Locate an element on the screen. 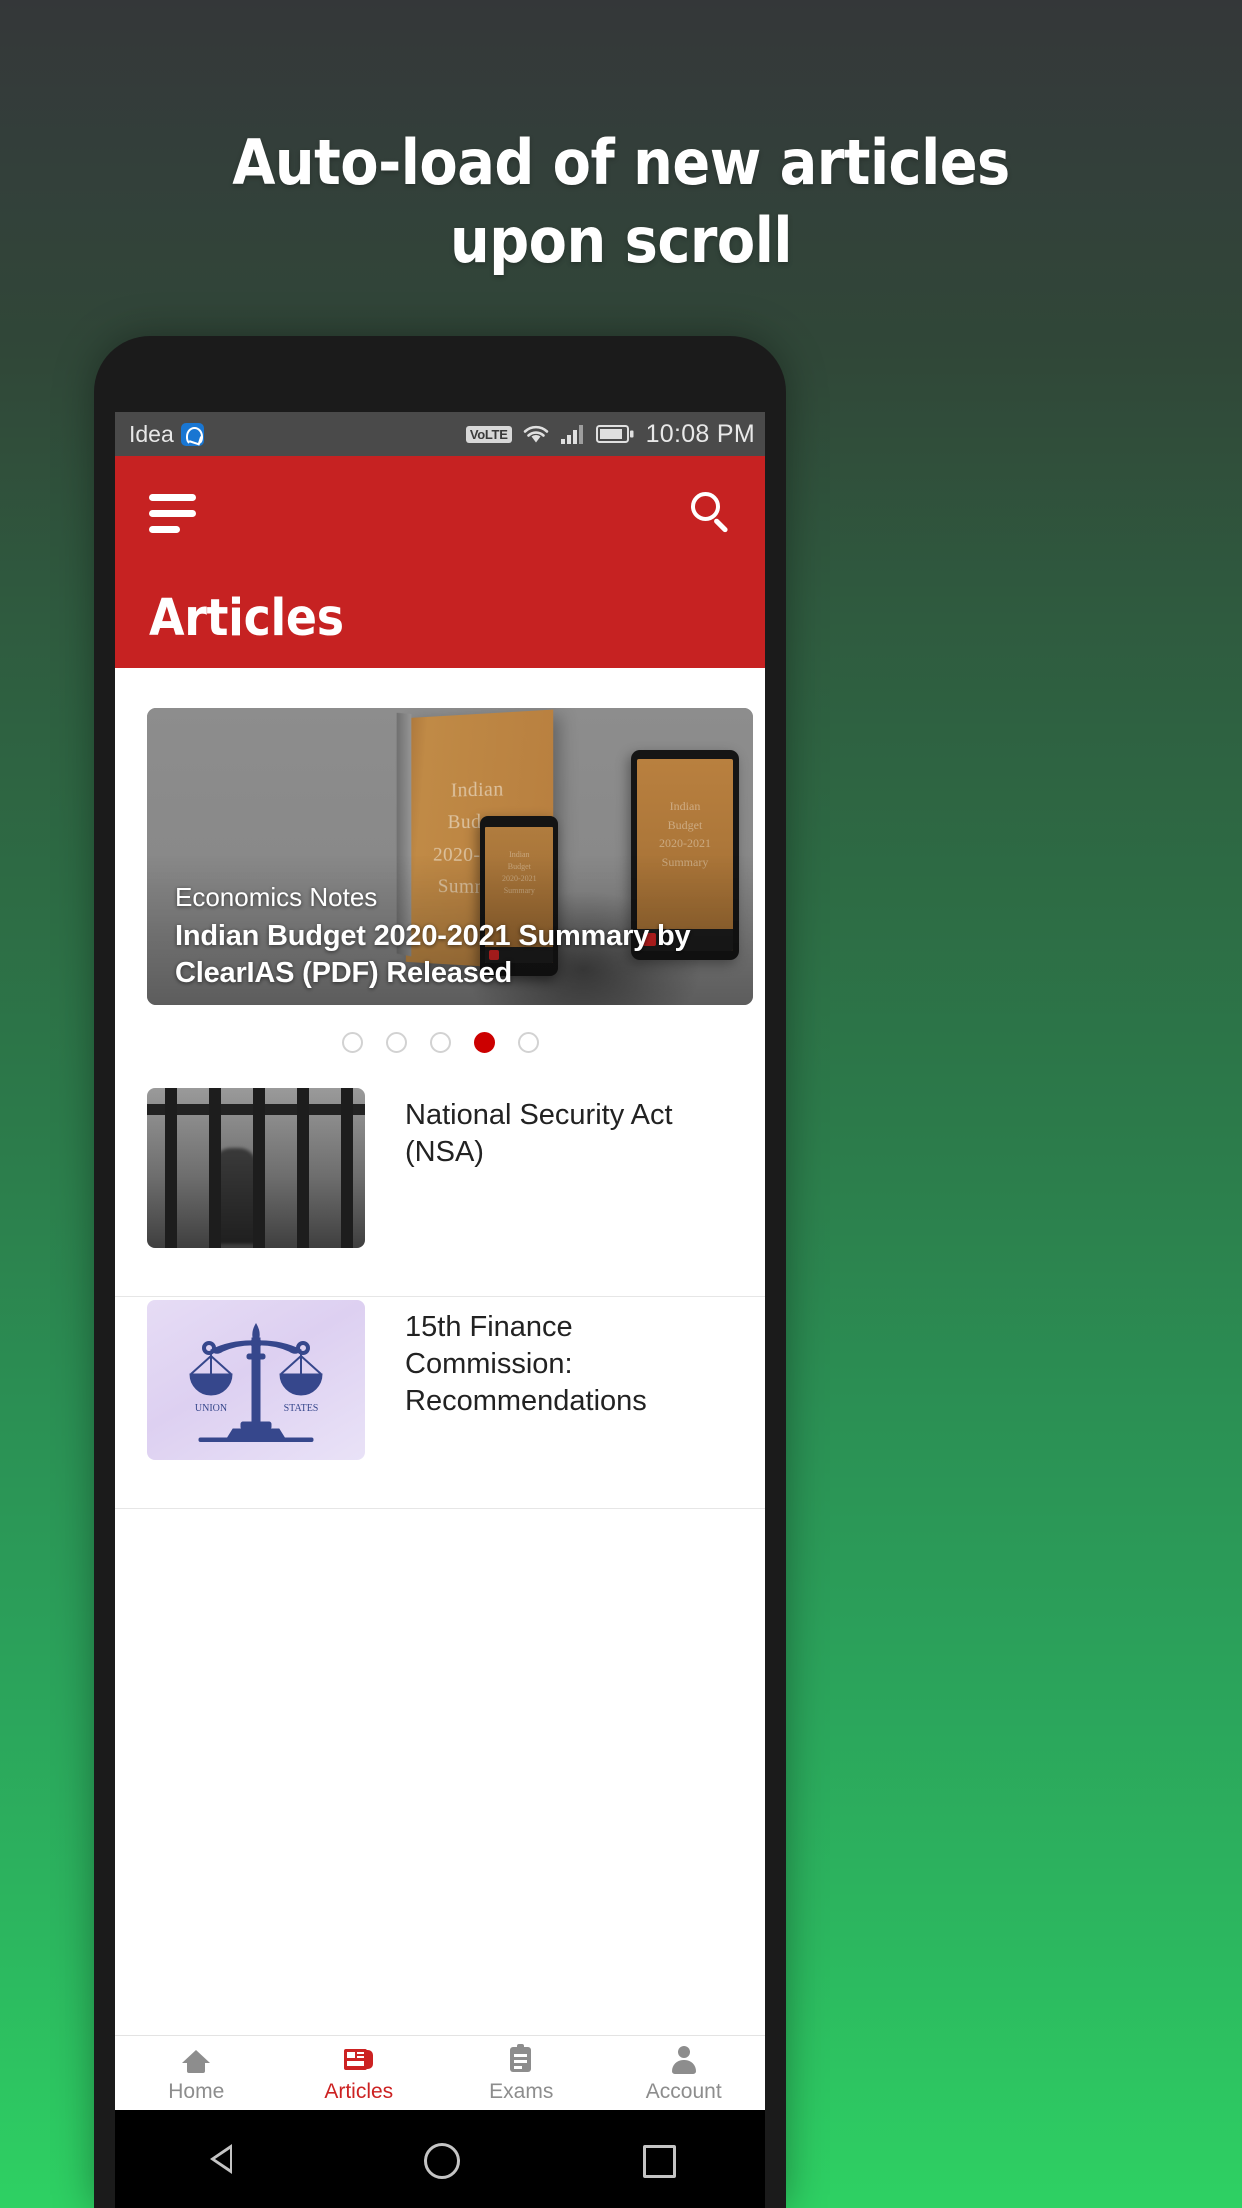  nav-item-articles: Articles is located at coordinates (359, 2073).